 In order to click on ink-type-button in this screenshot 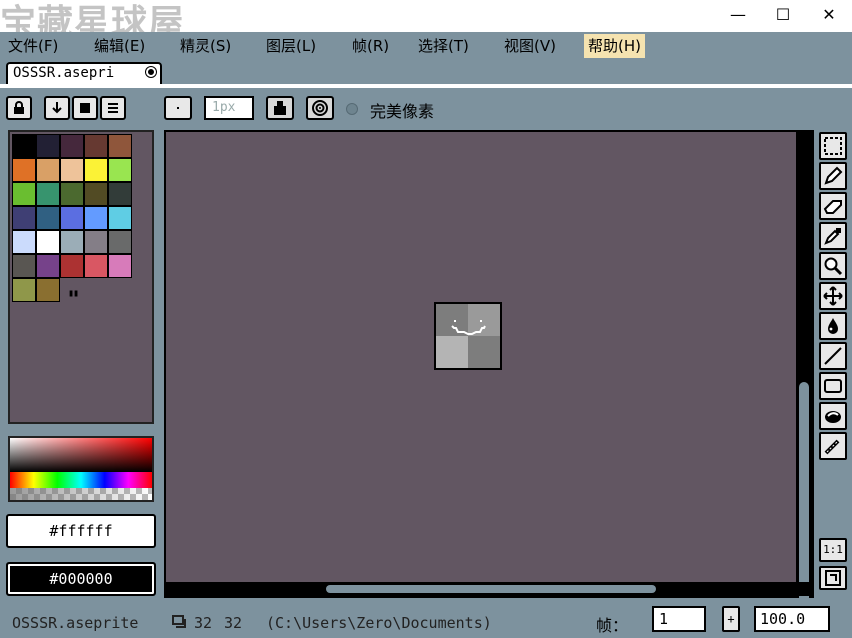, I will do `click(280, 108)`.